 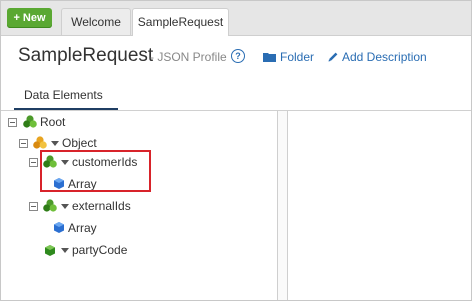 I want to click on new-button: + New, so click(x=29, y=18).